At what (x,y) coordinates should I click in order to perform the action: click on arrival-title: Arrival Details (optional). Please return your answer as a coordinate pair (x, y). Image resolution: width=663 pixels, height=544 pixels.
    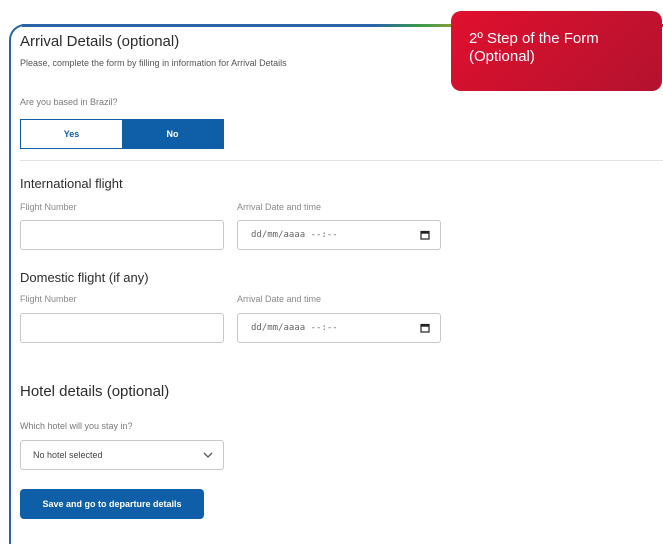
    Looking at the image, I should click on (100, 41).